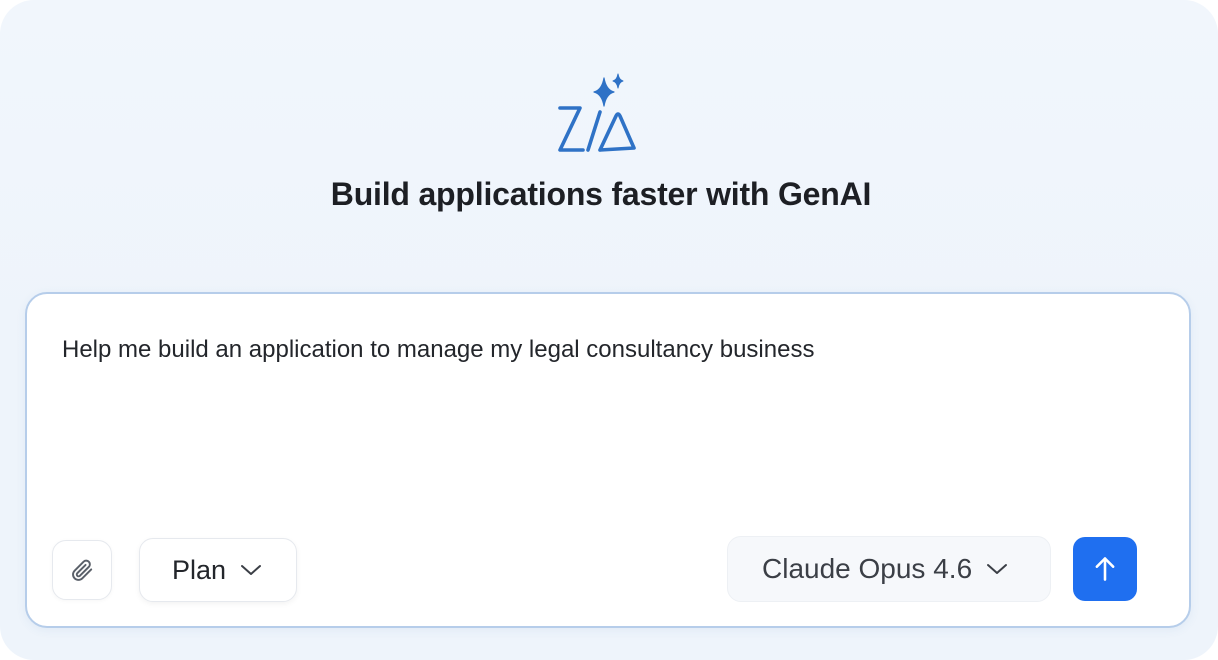 The width and height of the screenshot is (1218, 660). Describe the element at coordinates (598, 115) in the screenshot. I see `zia-sparkle-logo-icon` at that location.